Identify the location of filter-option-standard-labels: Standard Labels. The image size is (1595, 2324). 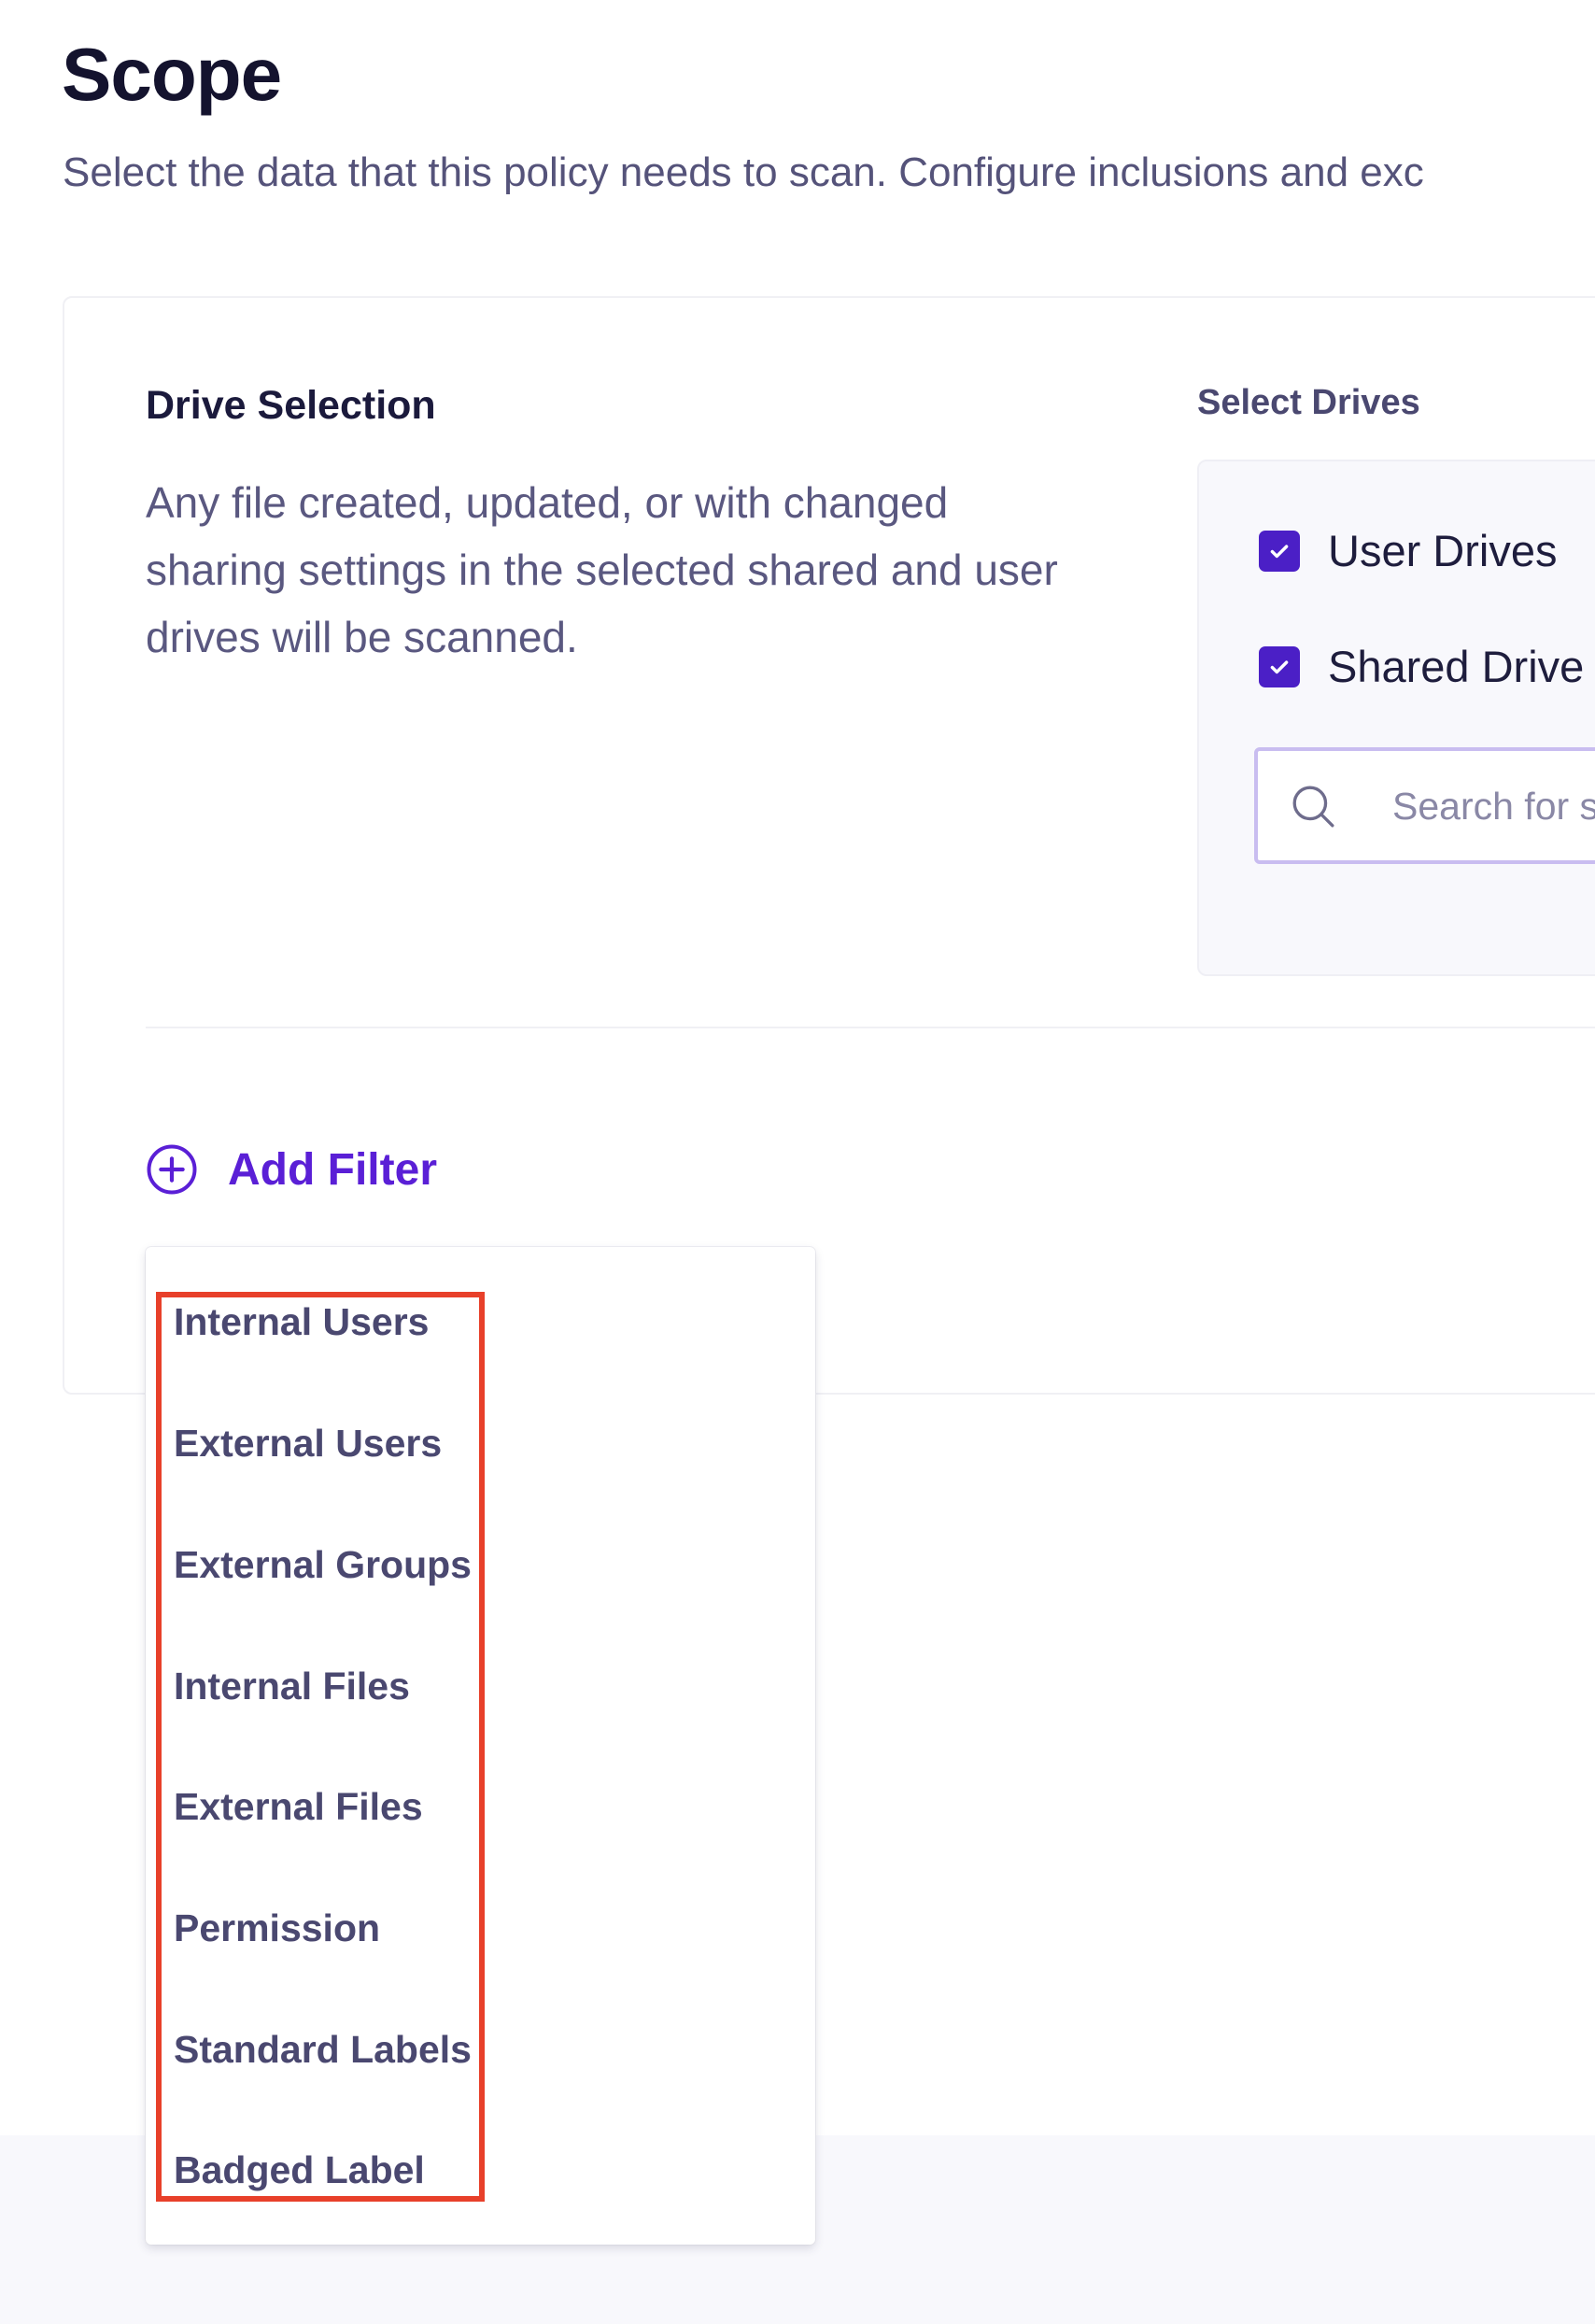
(323, 2050).